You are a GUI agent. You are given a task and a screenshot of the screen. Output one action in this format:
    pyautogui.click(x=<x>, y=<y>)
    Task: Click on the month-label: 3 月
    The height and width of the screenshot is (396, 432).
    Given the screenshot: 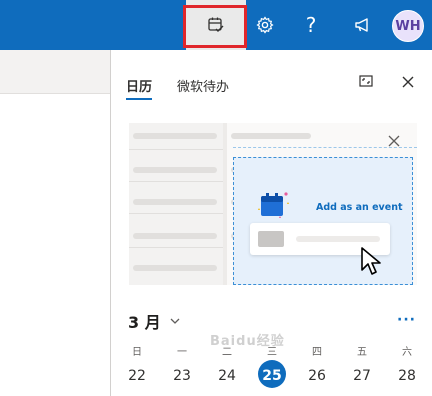 What is the action you would take?
    pyautogui.click(x=144, y=321)
    